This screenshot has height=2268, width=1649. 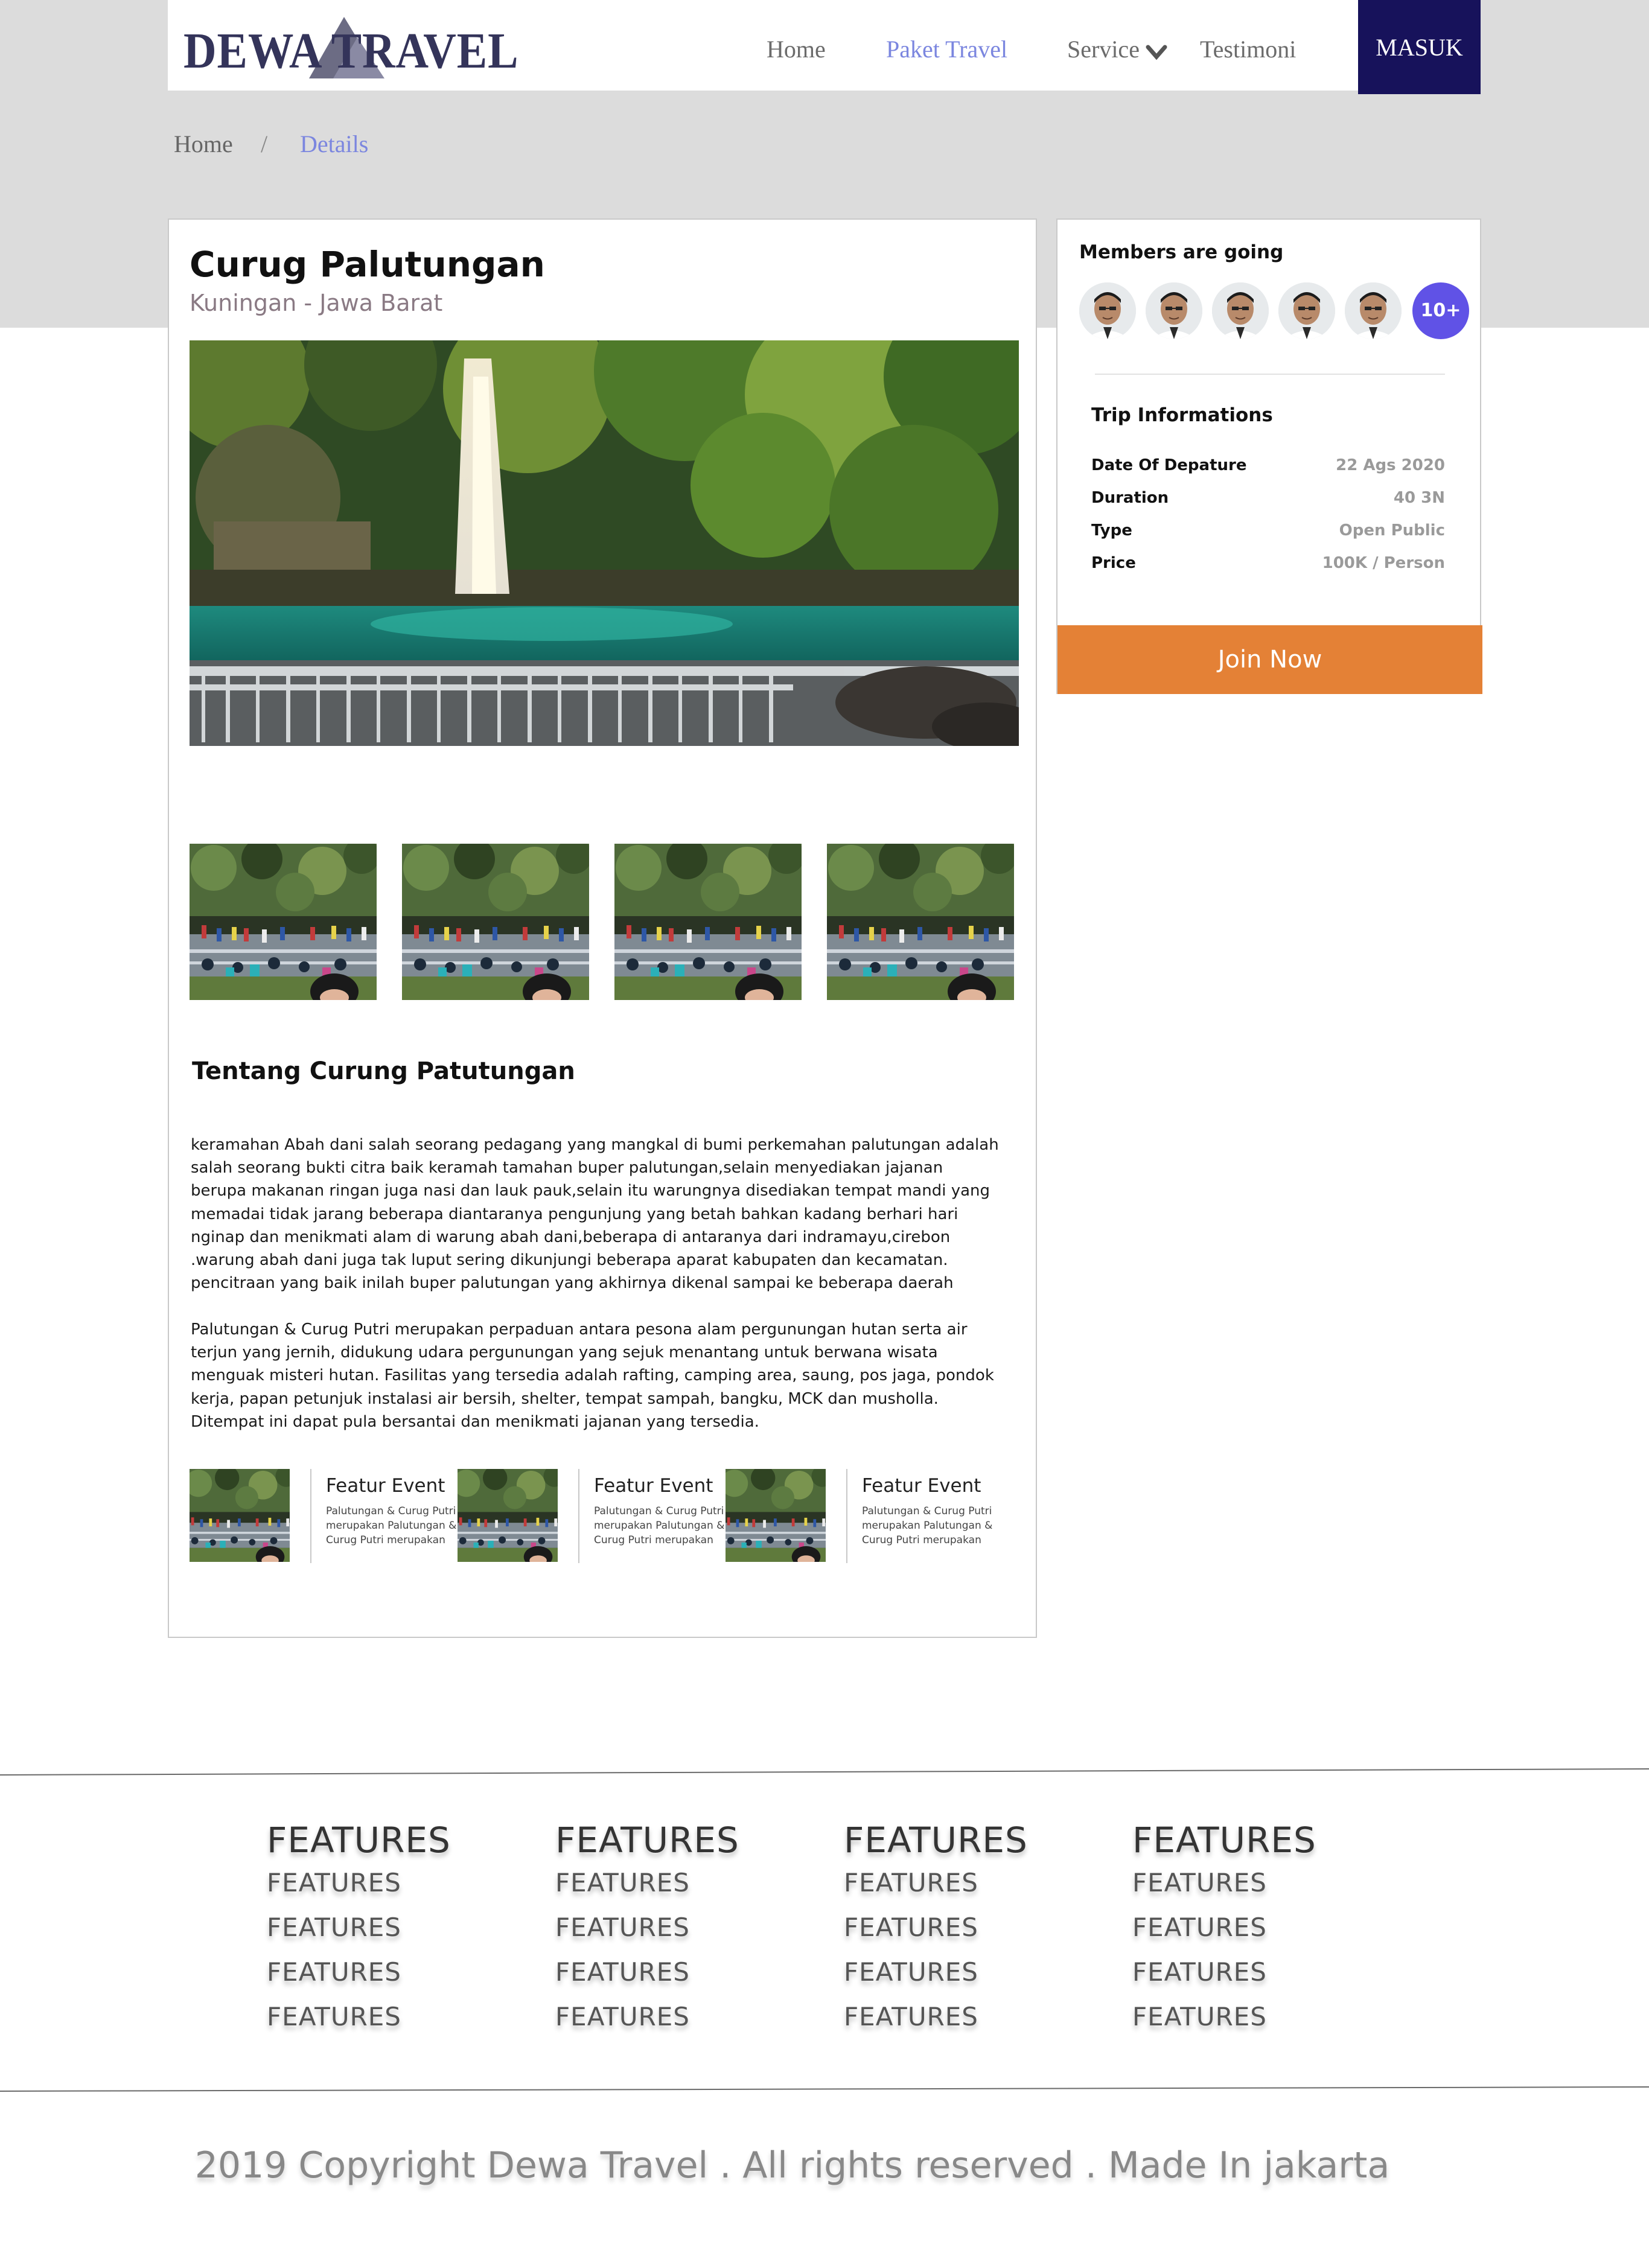 I want to click on trip-info-label: Price, so click(x=1113, y=563).